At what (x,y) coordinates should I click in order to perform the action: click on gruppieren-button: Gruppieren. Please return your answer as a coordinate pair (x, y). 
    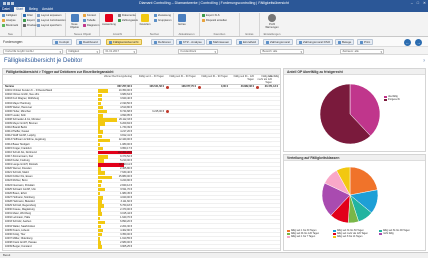
    Looking at the image, I should click on (162, 21).